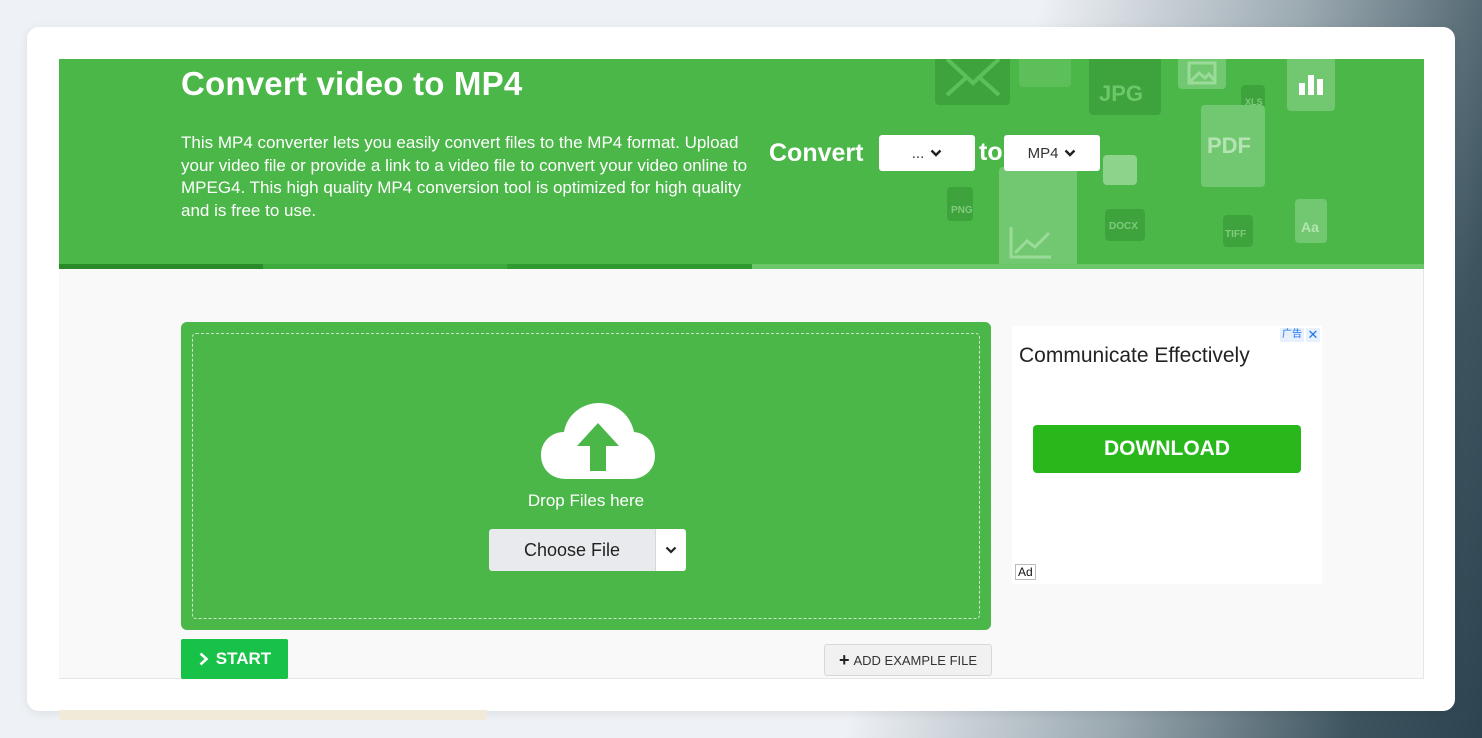 The width and height of the screenshot is (1482, 738). Describe the element at coordinates (1313, 334) in the screenshot. I see `close-icon: ✕` at that location.